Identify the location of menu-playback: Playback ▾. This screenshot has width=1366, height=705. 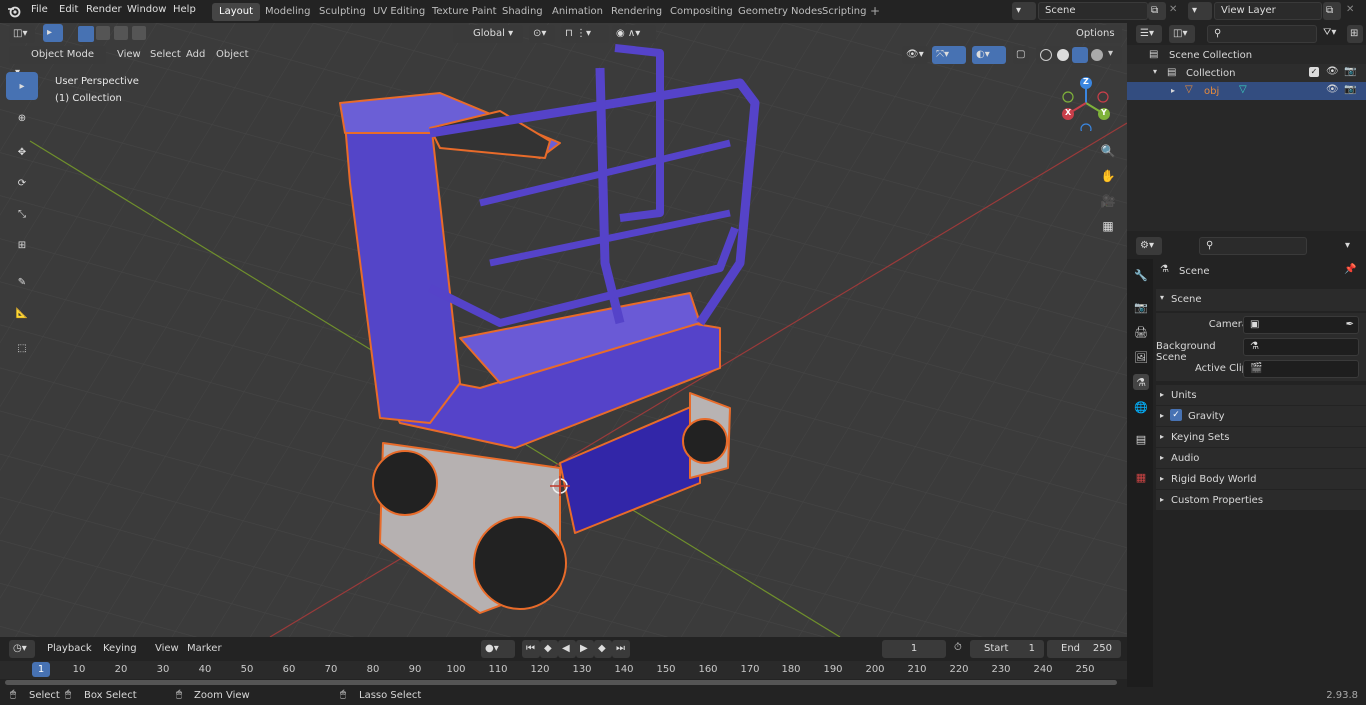
(68, 656).